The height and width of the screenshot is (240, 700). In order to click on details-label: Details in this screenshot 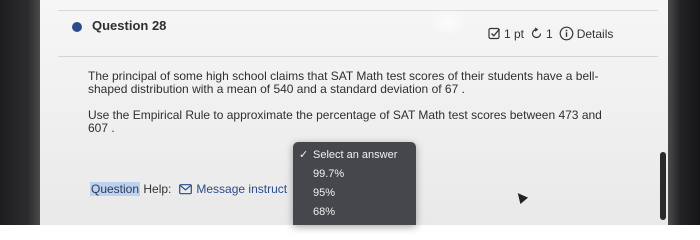, I will do `click(595, 33)`.